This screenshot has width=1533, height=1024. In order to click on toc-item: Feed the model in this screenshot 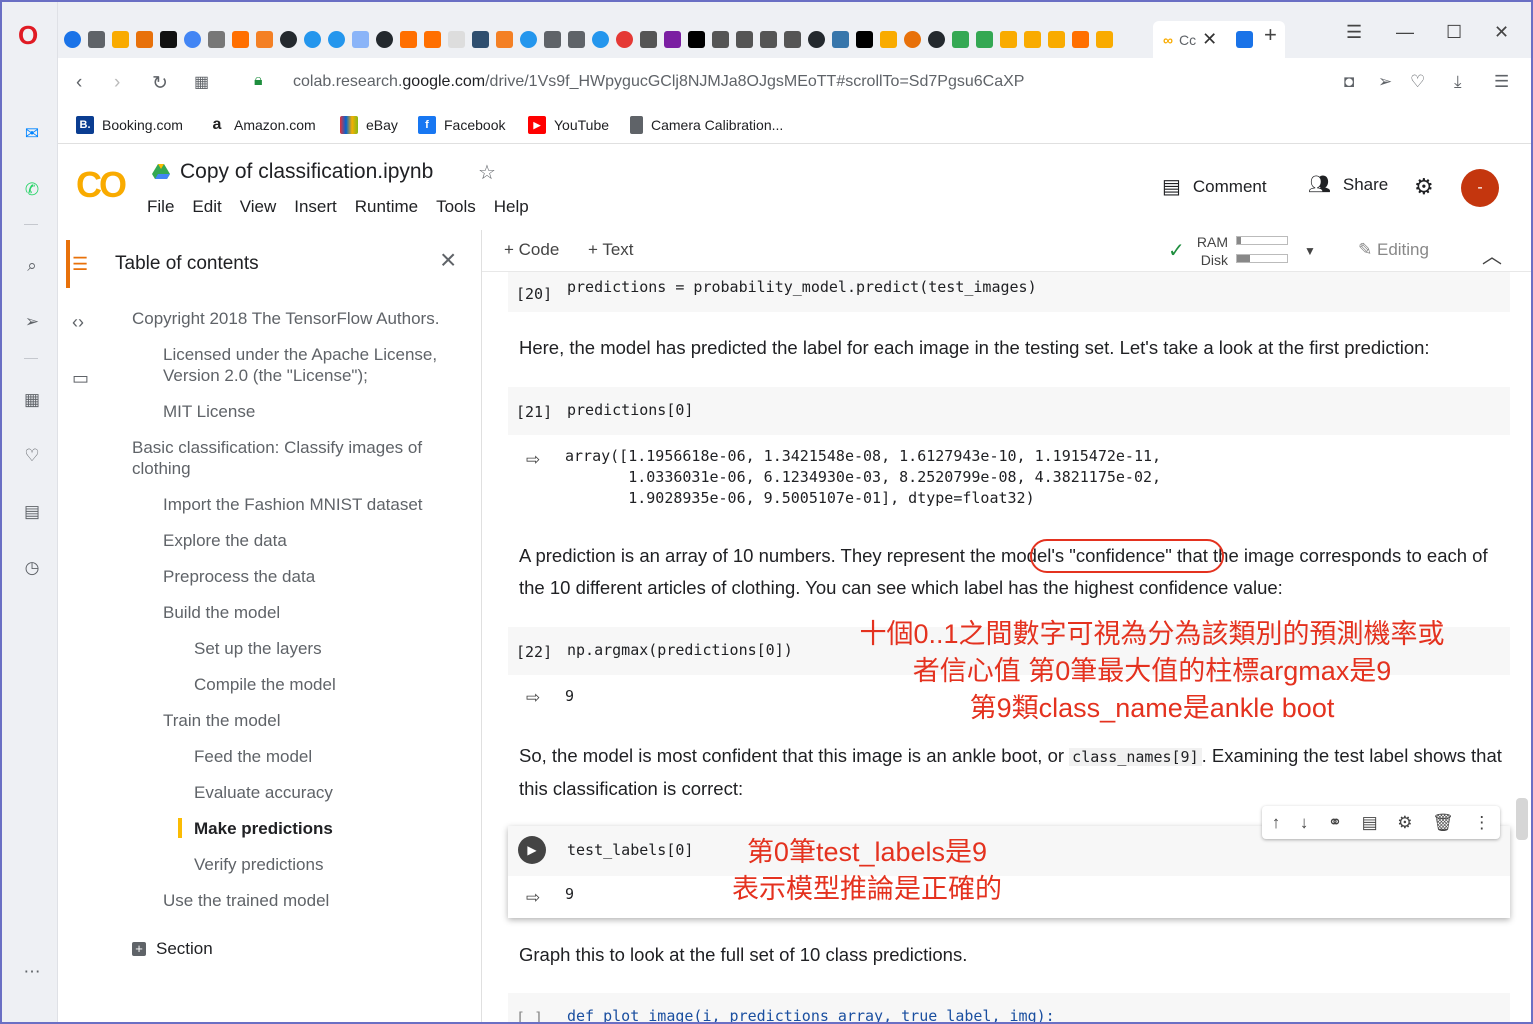, I will do `click(253, 756)`.